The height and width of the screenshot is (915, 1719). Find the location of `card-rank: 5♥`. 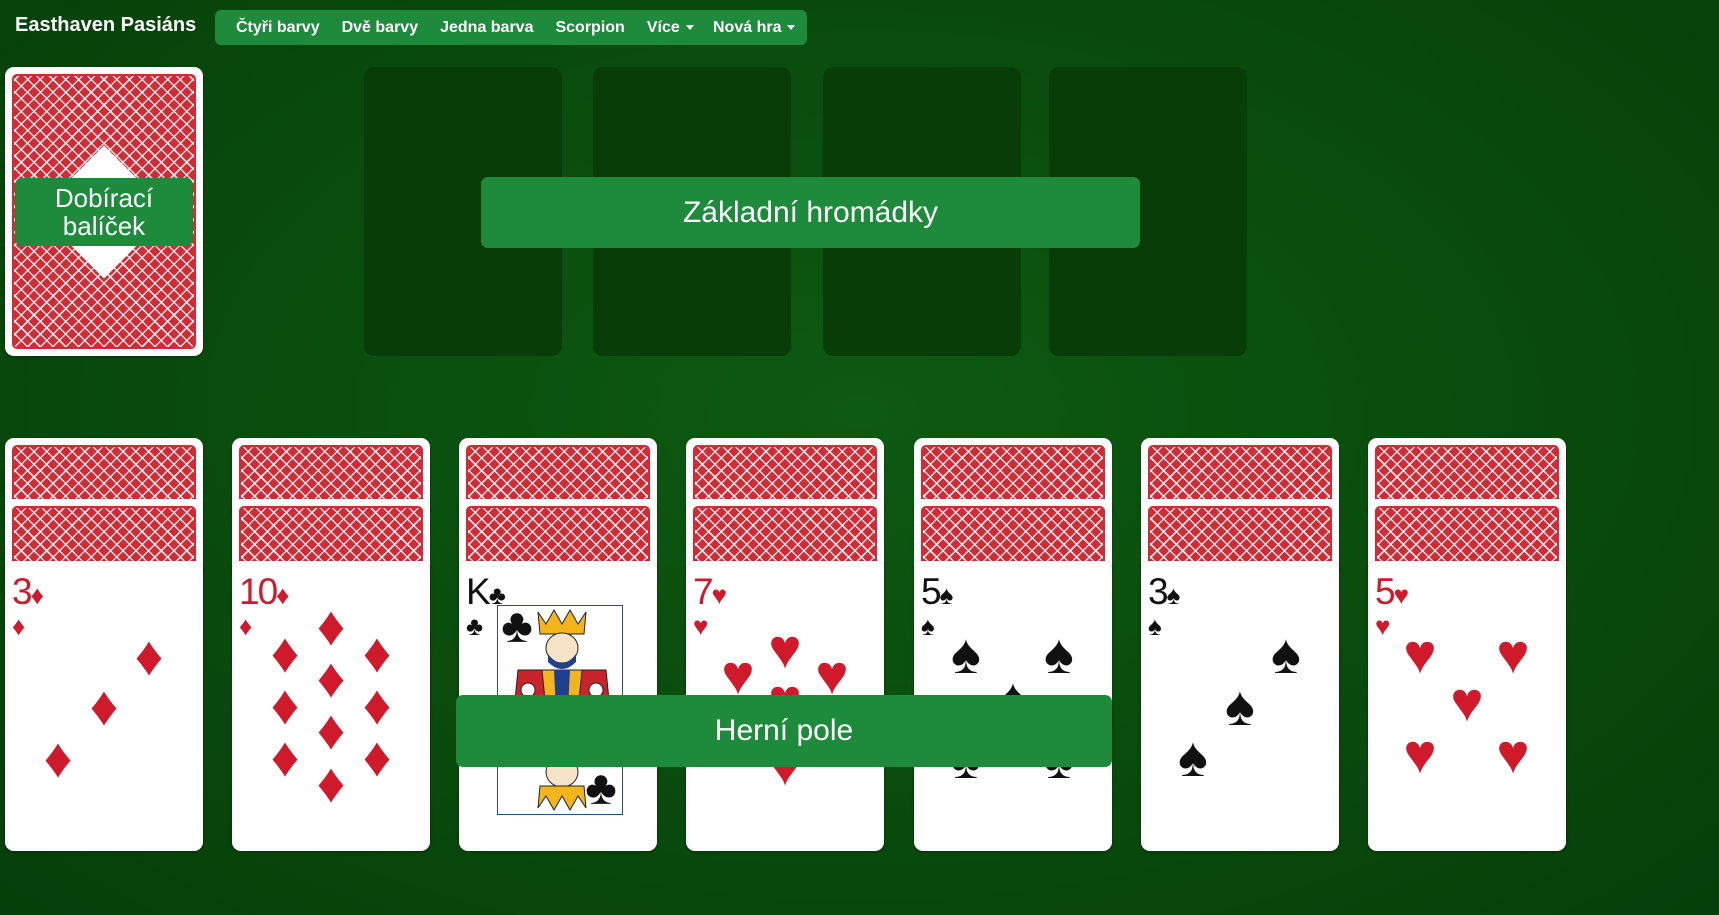

card-rank: 5♥ is located at coordinates (1392, 591).